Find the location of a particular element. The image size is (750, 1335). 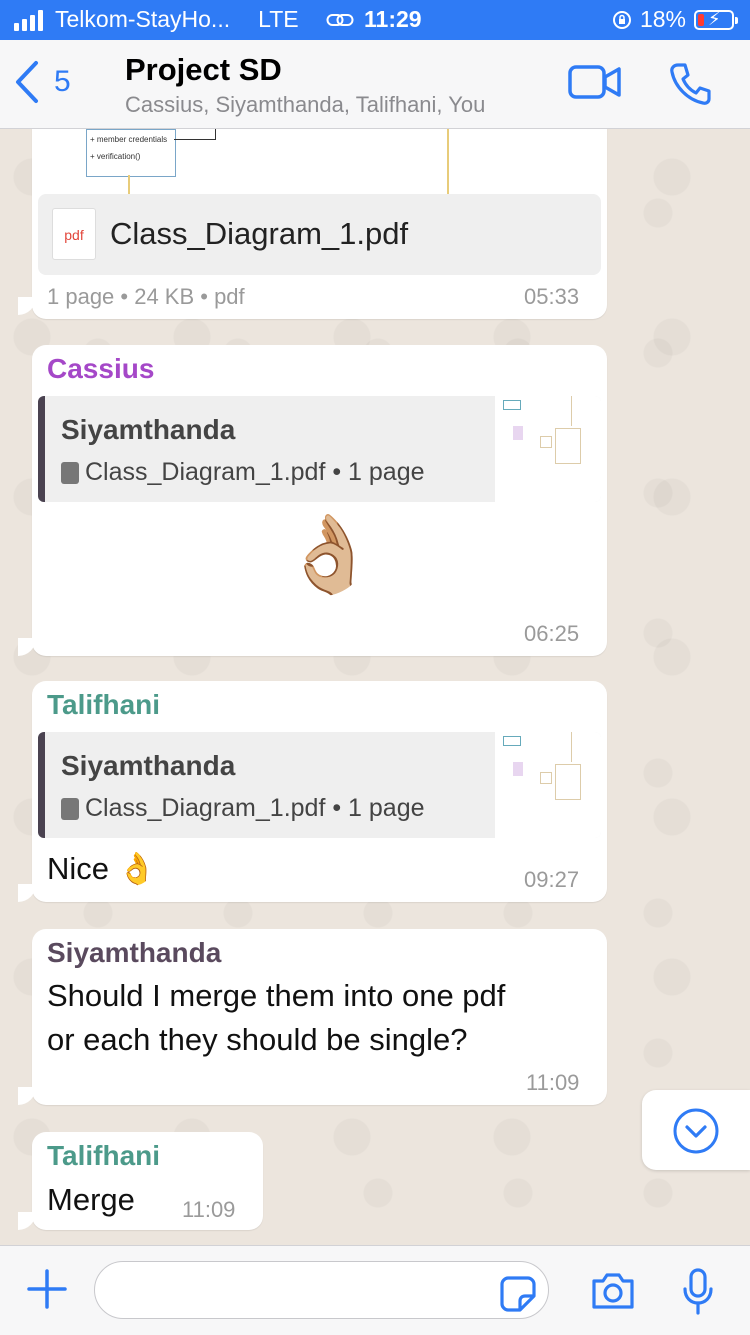

message-text-line: Should I merge them into one pdf is located at coordinates (276, 995).